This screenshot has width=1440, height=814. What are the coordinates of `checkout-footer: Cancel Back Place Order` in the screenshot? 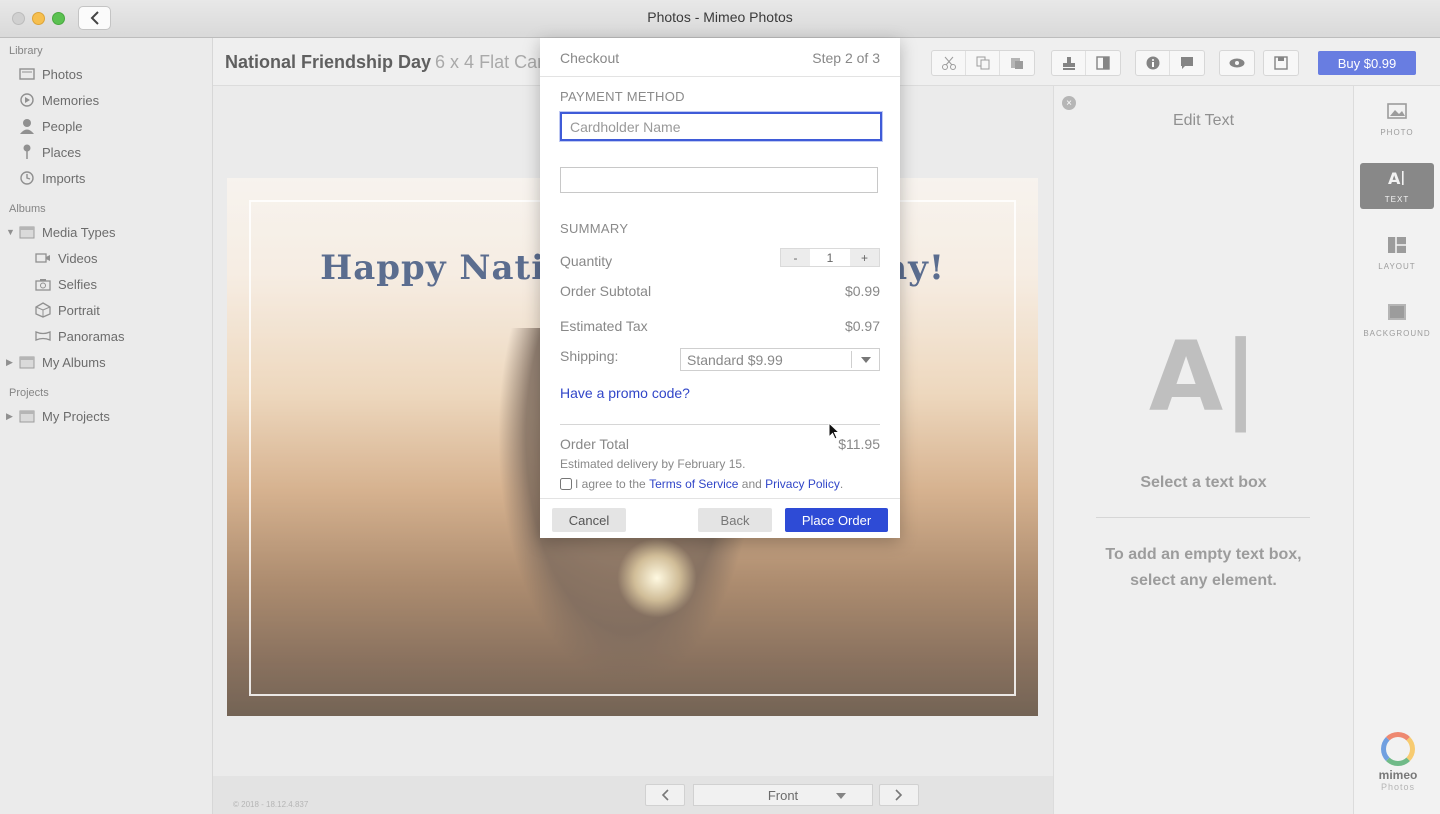 It's located at (720, 518).